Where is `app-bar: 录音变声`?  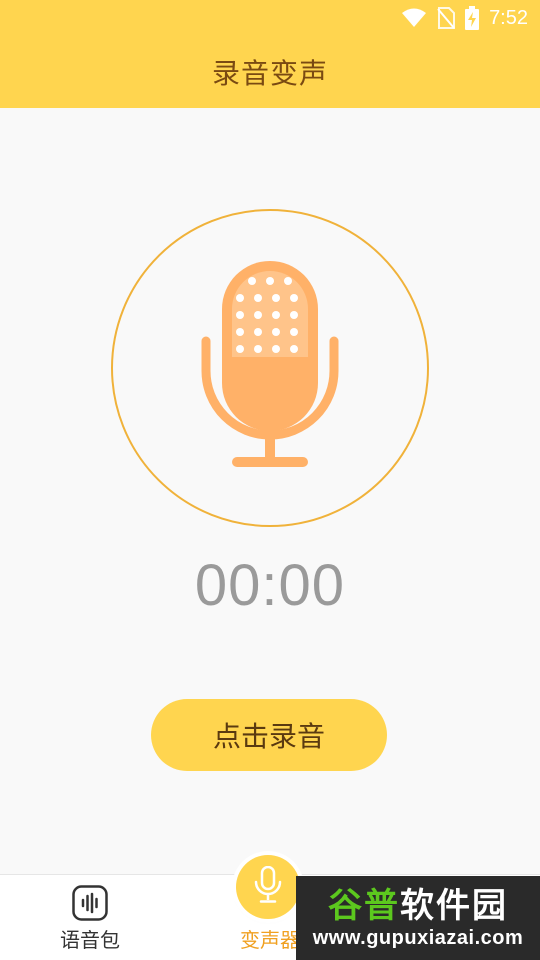
app-bar: 录音变声 is located at coordinates (270, 72).